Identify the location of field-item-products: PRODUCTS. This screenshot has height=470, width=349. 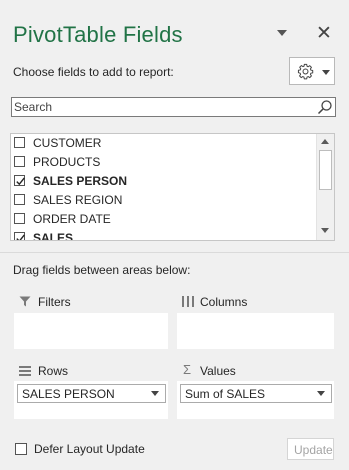
(164, 162).